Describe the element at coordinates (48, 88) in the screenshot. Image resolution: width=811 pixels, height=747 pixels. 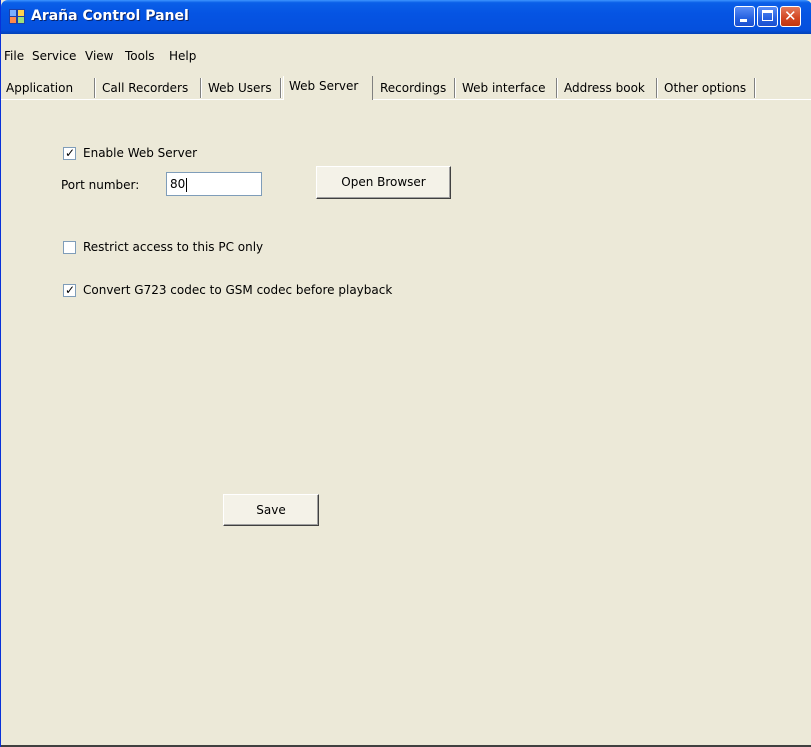
I see `tab-application: Application` at that location.